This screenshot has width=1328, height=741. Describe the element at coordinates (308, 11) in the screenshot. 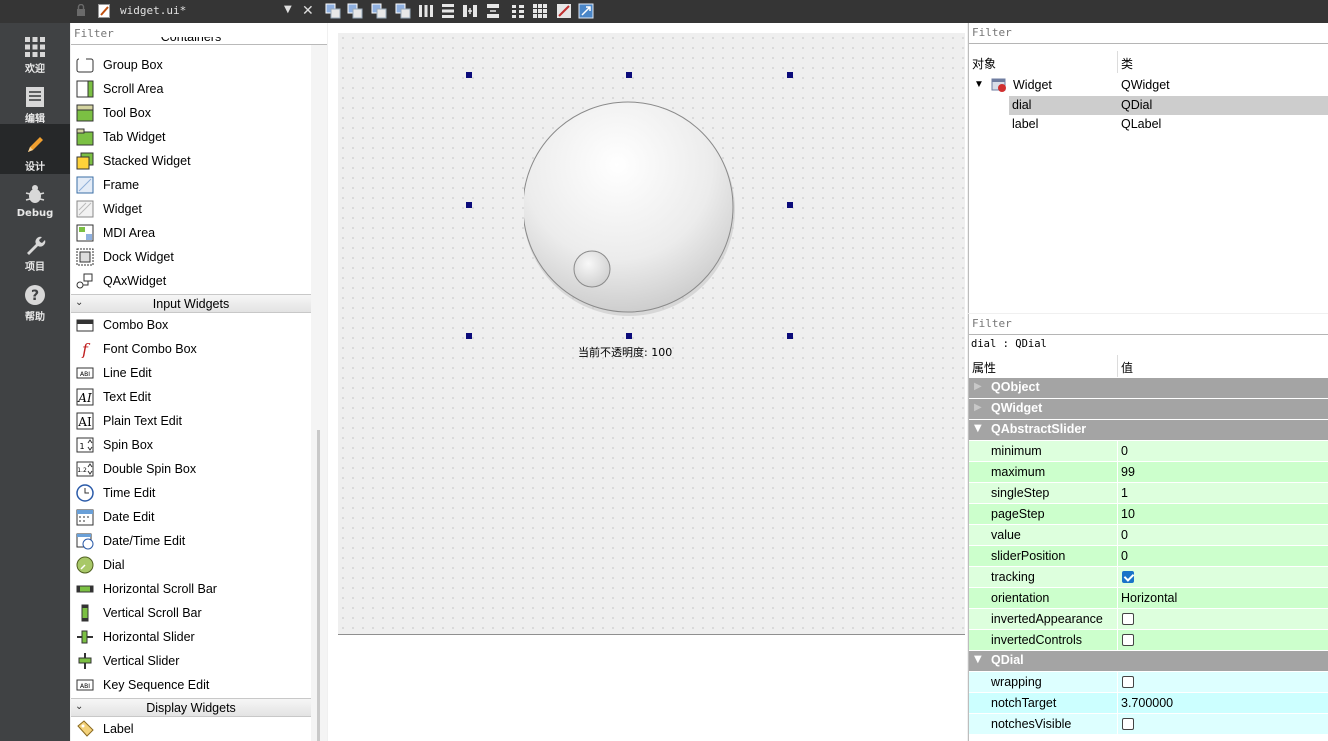

I see `close-icon: ✕` at that location.